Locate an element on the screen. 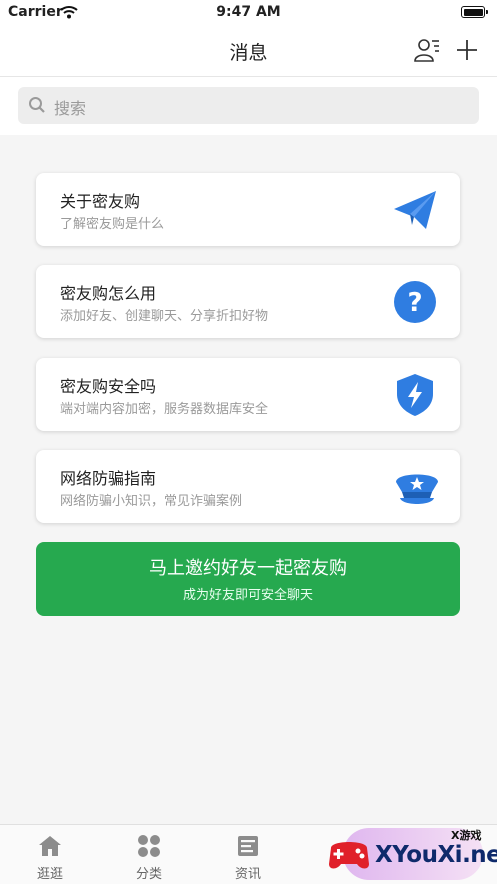  tab-category: 分类 is located at coordinates (149, 854).